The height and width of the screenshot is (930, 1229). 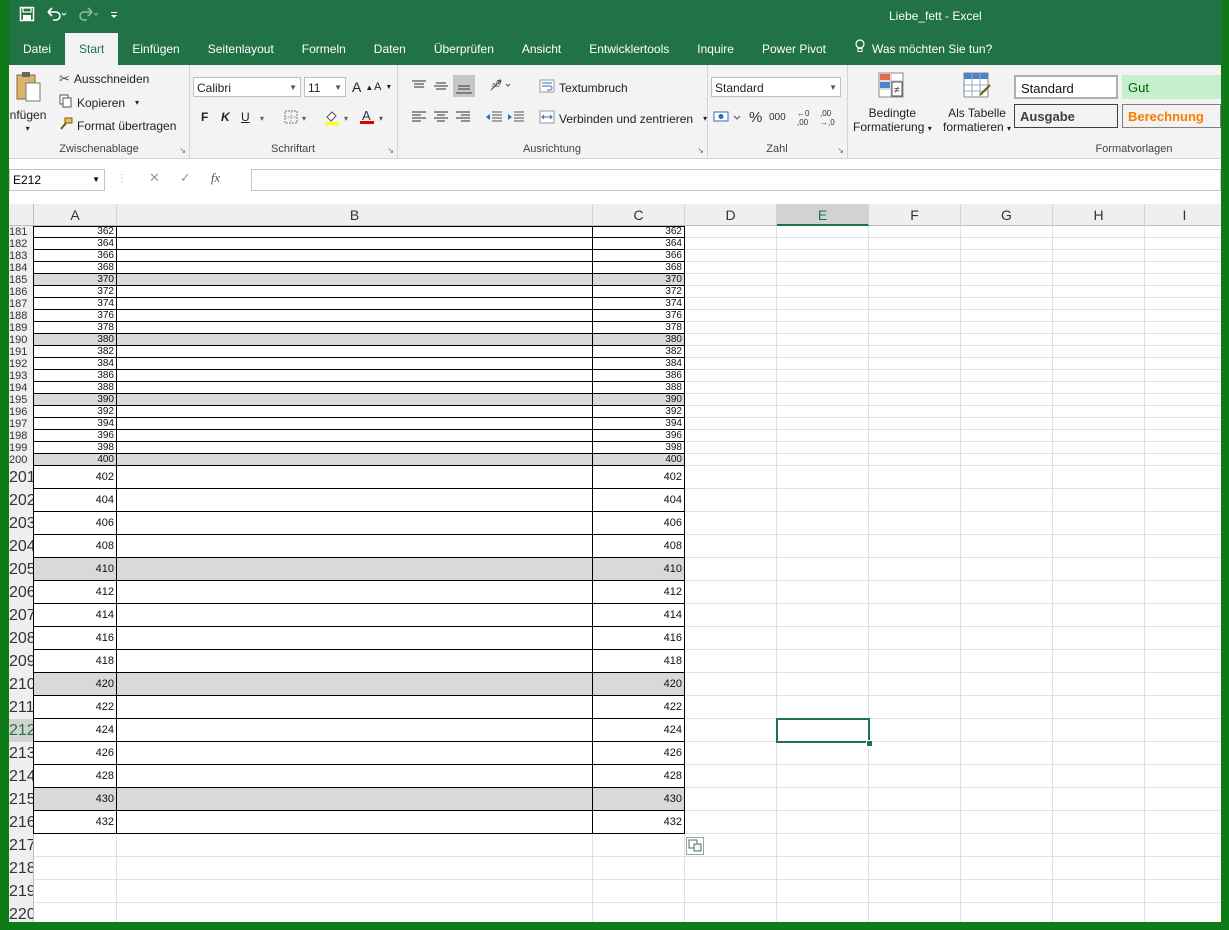 I want to click on paste-button: Einfügen ▾, so click(x=27, y=102).